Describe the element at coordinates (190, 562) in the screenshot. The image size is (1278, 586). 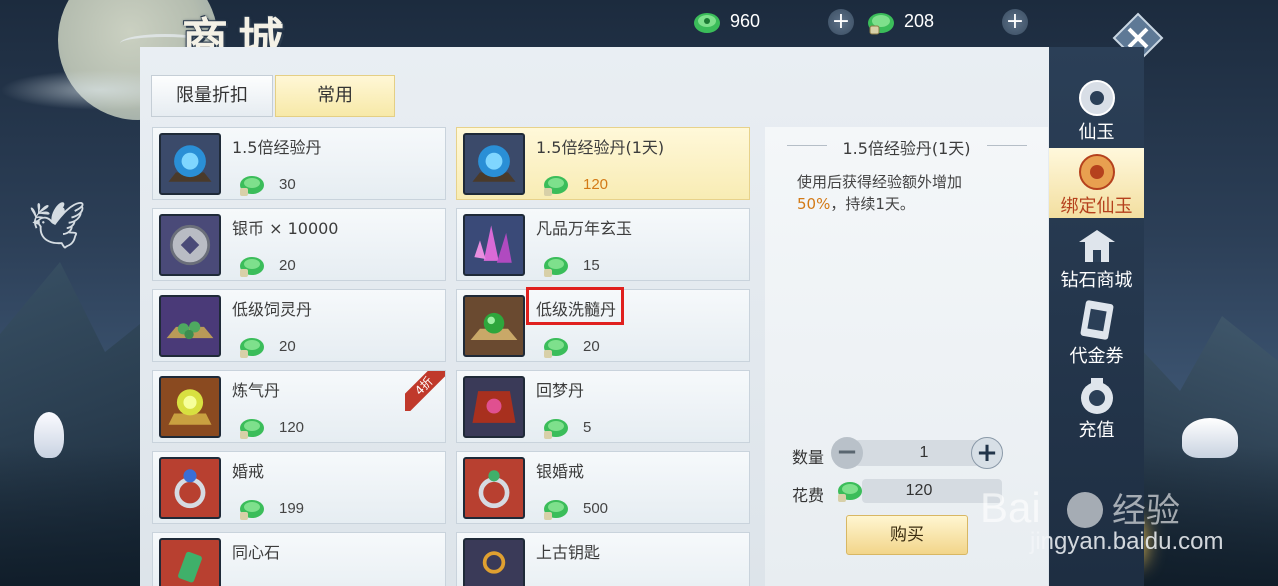
I see `heart-stone-icon` at that location.